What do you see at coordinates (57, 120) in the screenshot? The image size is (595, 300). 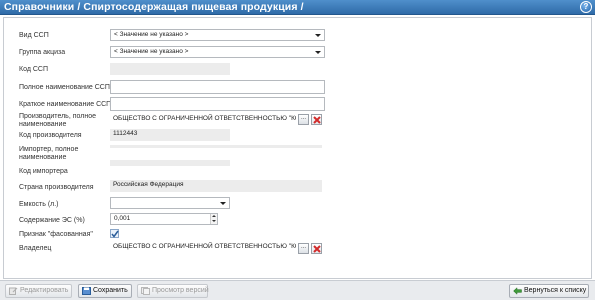 I see `proizvoditel-label: Производитель, полное наименование` at bounding box center [57, 120].